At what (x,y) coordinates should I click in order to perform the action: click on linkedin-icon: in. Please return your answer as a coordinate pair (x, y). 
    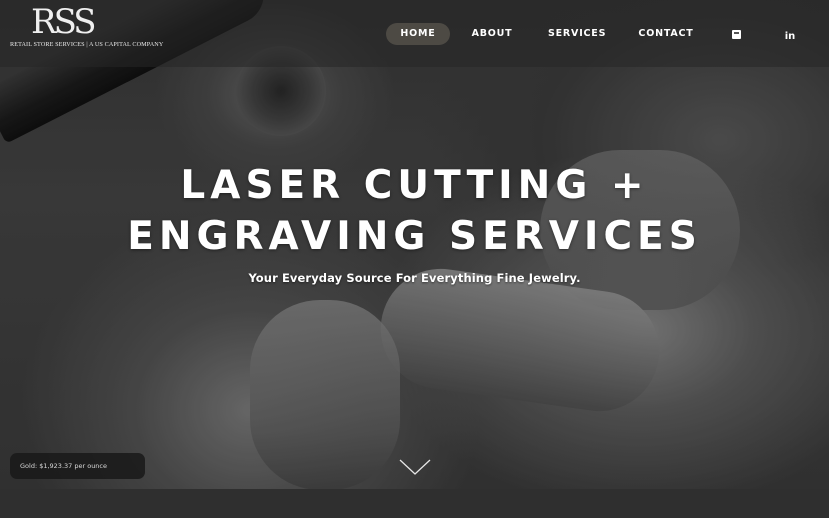
    Looking at the image, I should click on (790, 34).